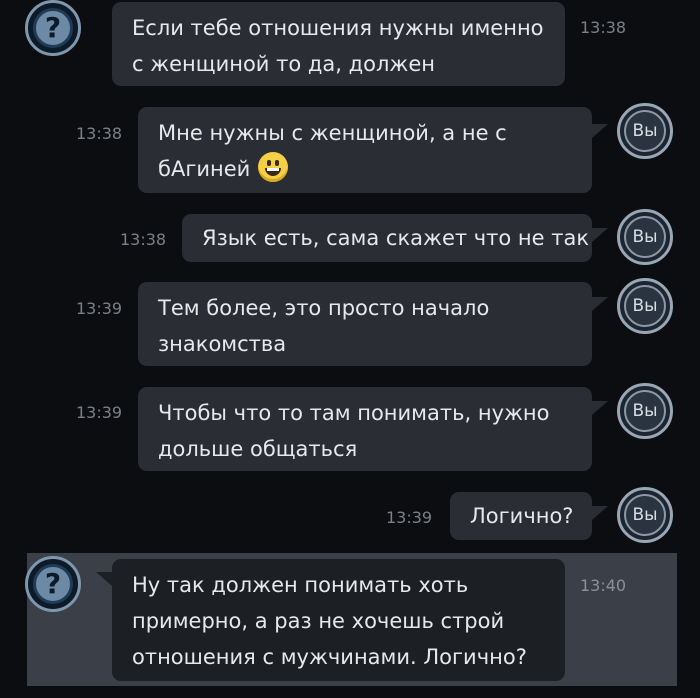 Image resolution: width=700 pixels, height=698 pixels. What do you see at coordinates (332, 133) in the screenshot?
I see `message-line: Мне нужны с женщиной, а не с` at bounding box center [332, 133].